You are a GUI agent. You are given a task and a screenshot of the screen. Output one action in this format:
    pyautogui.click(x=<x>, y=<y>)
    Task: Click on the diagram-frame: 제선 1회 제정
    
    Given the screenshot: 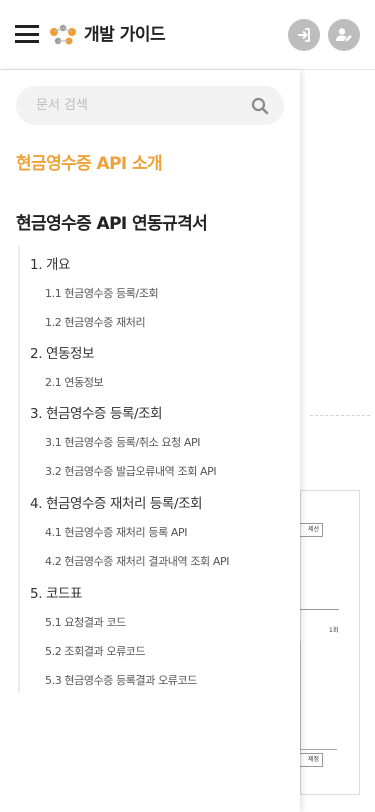 What is the action you would take?
    pyautogui.click(x=330, y=642)
    